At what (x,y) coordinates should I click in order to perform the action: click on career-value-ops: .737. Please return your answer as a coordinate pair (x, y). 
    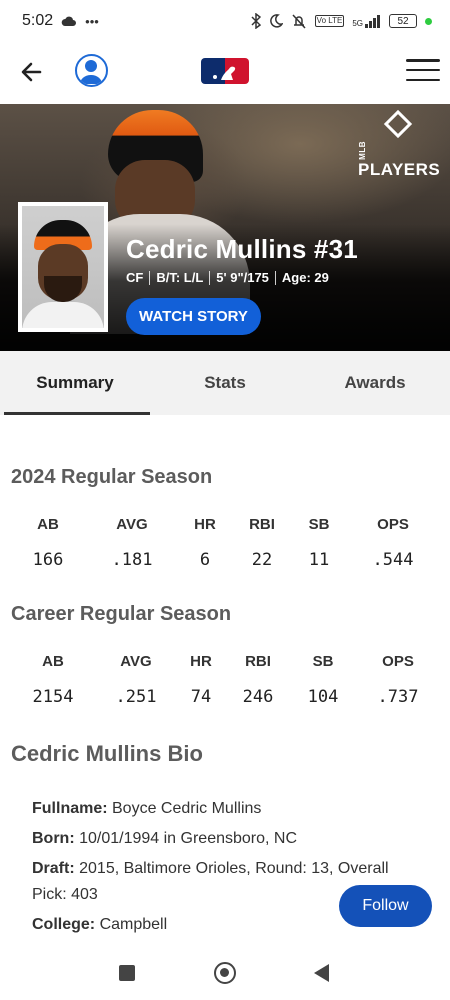
    Looking at the image, I should click on (398, 697).